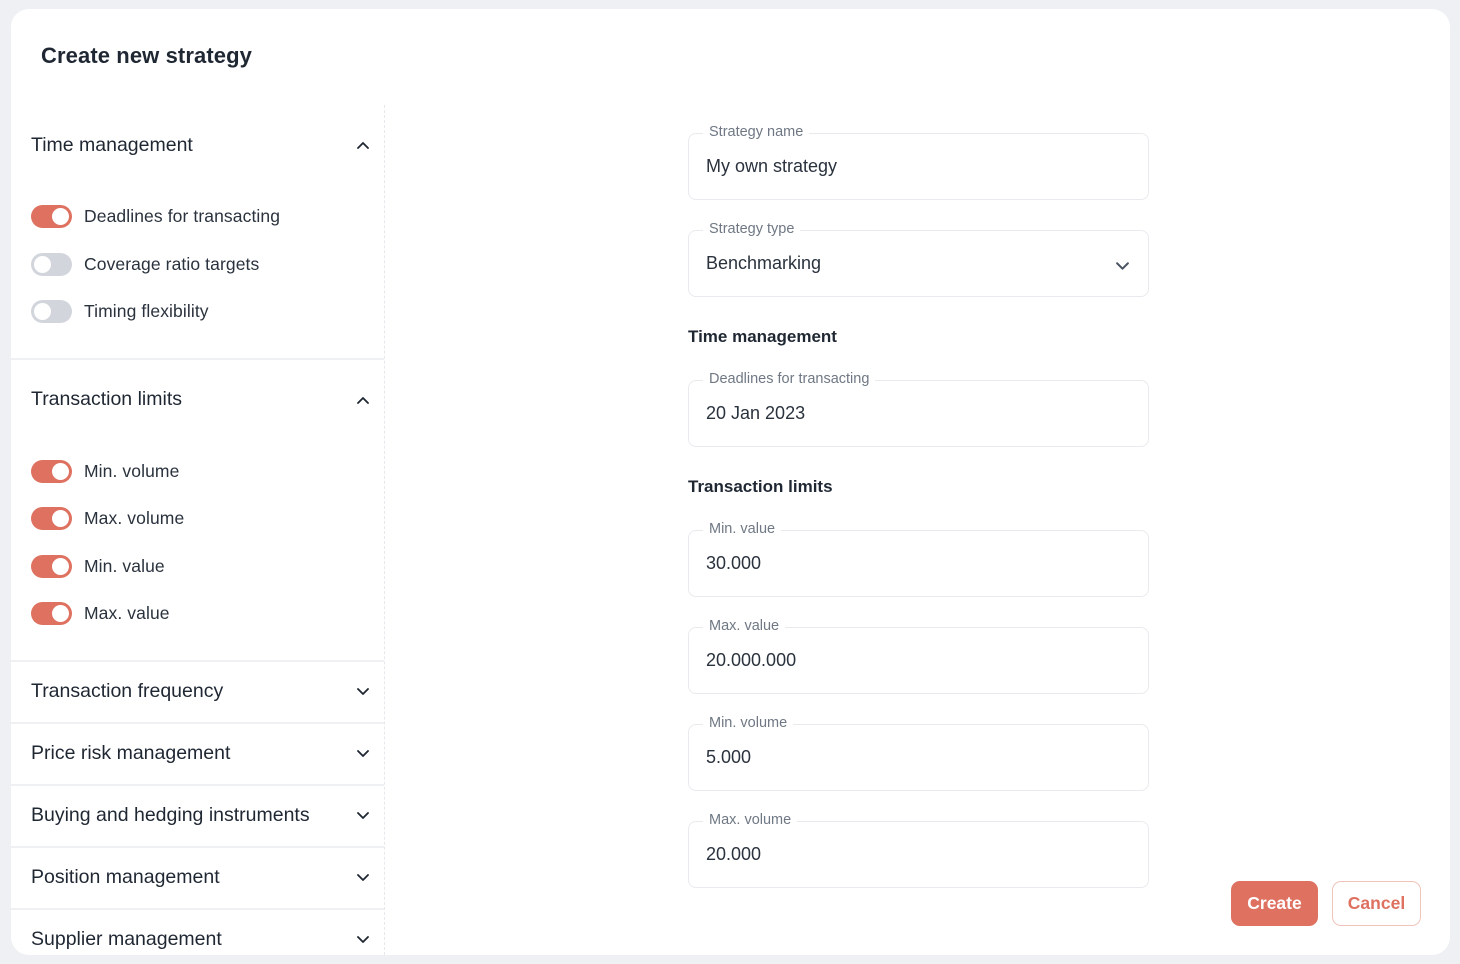  I want to click on strategy-type-value: Benchmarking, so click(763, 263).